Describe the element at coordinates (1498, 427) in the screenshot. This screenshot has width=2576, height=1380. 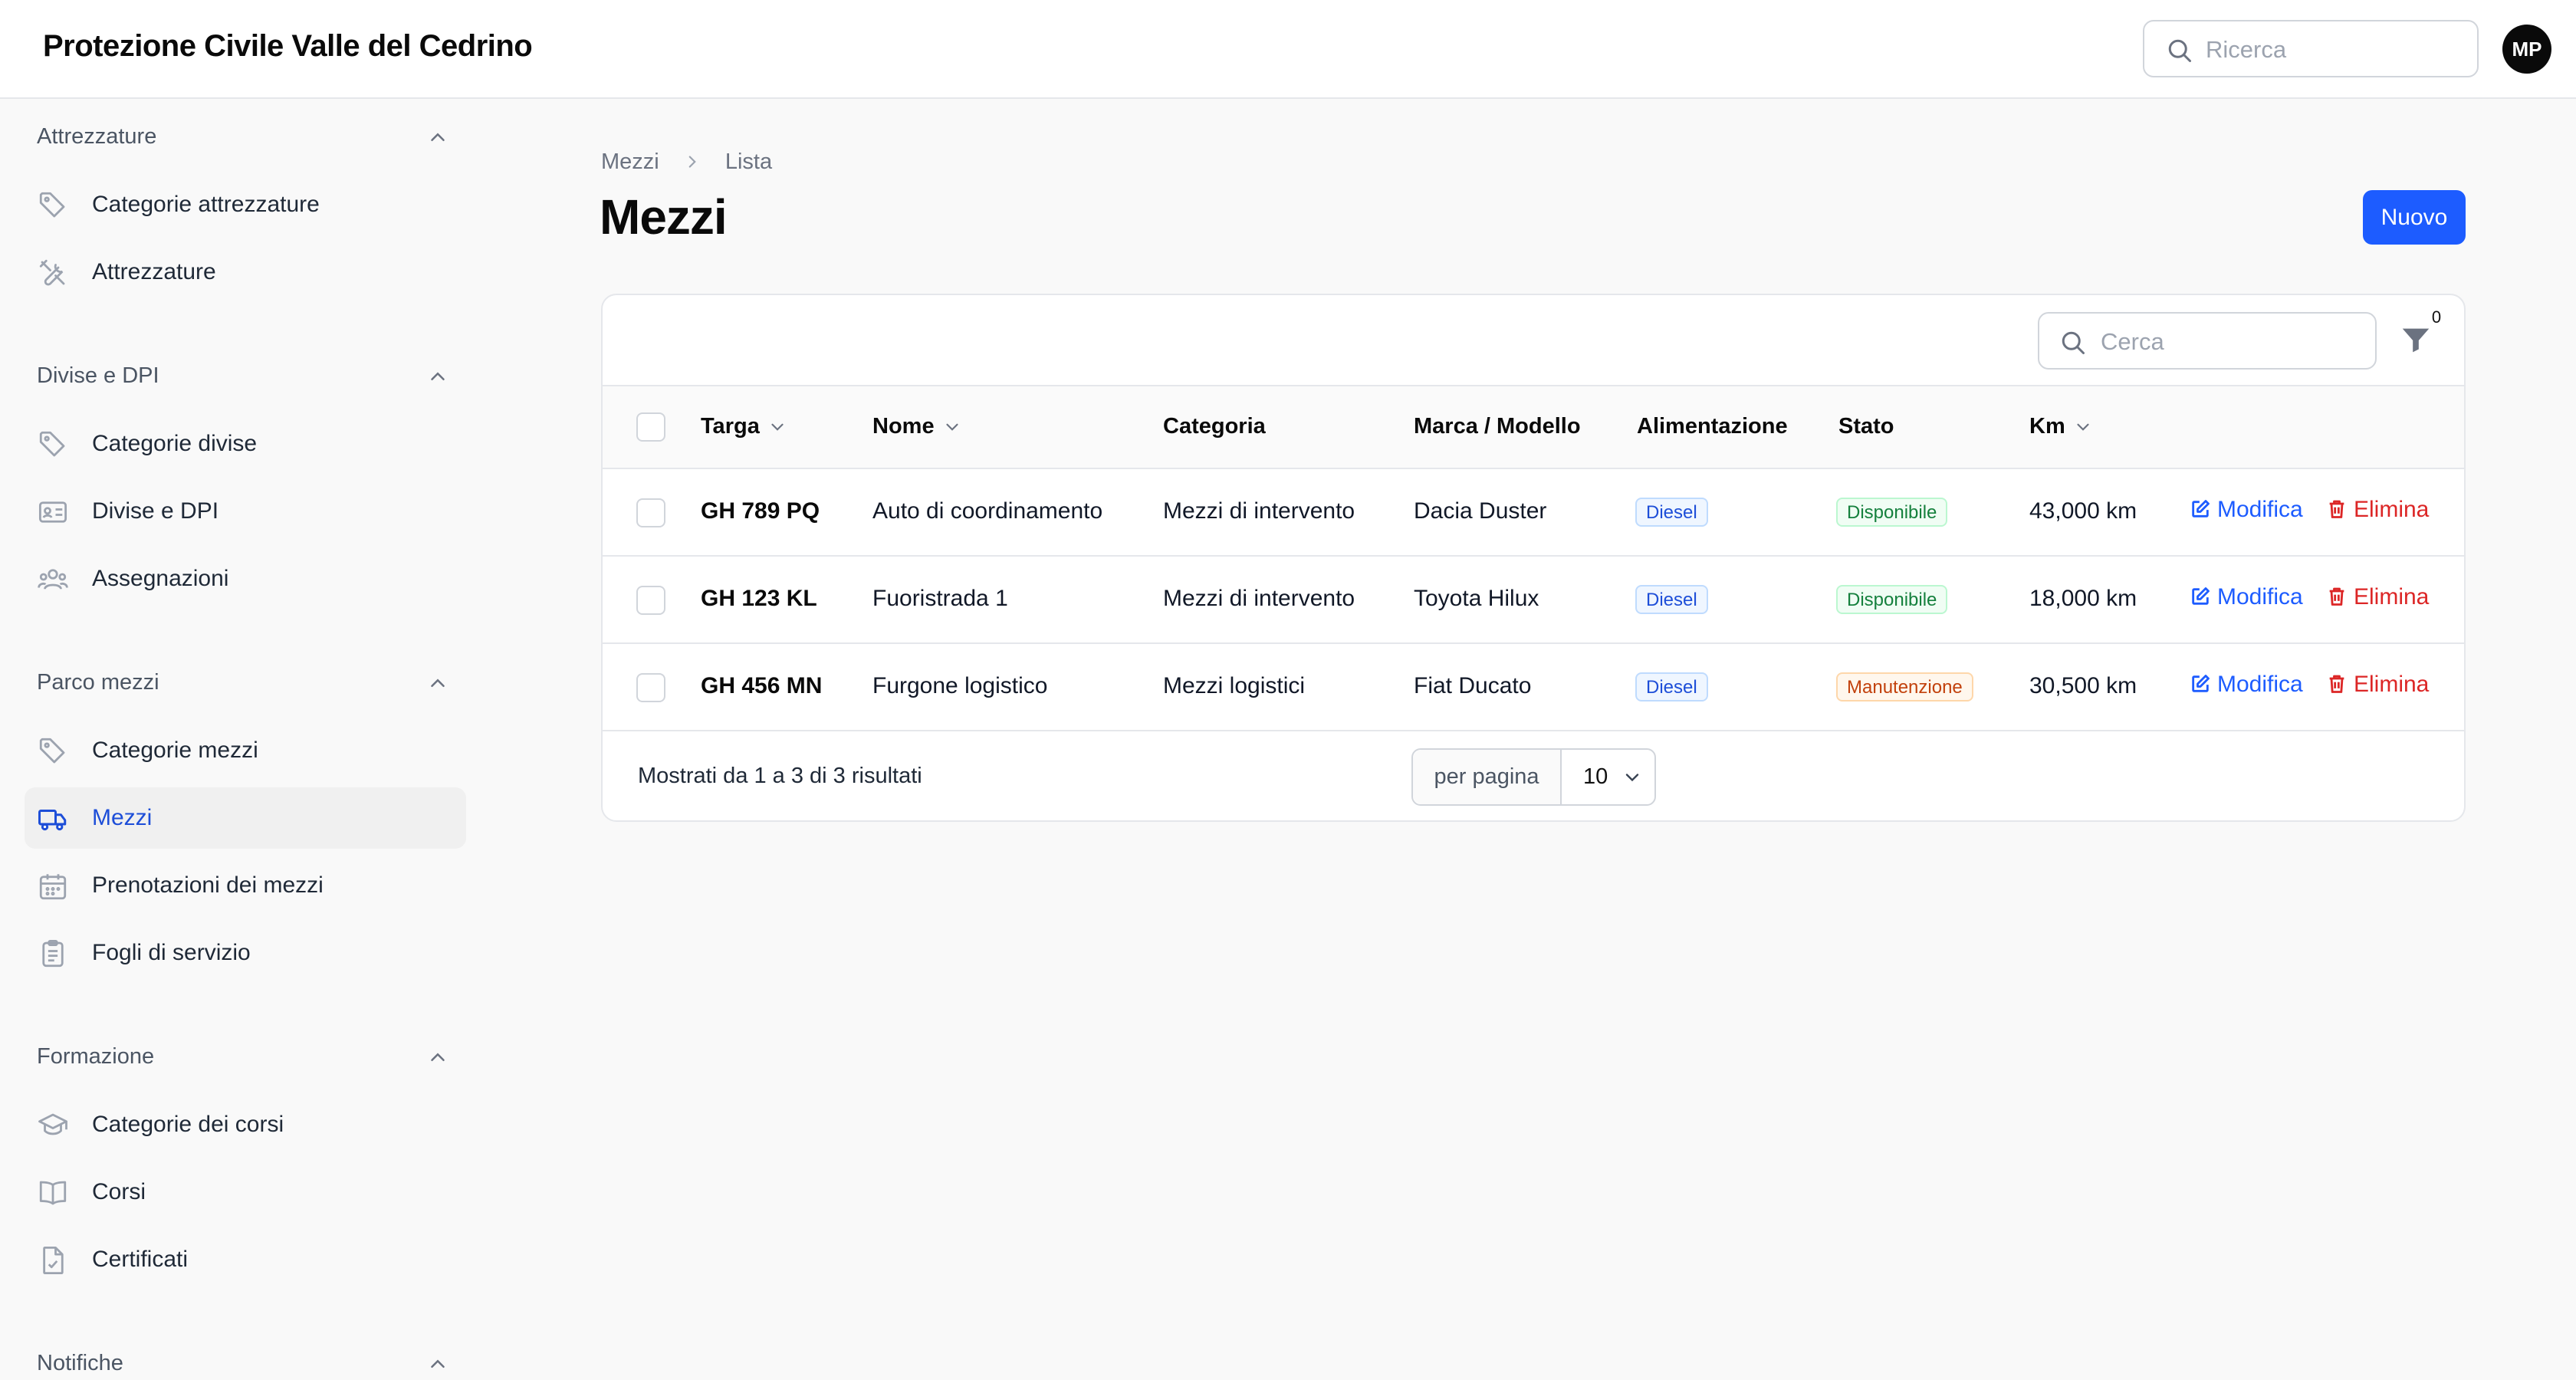
I see `column-header-marca-modello: Marca / Modello` at that location.